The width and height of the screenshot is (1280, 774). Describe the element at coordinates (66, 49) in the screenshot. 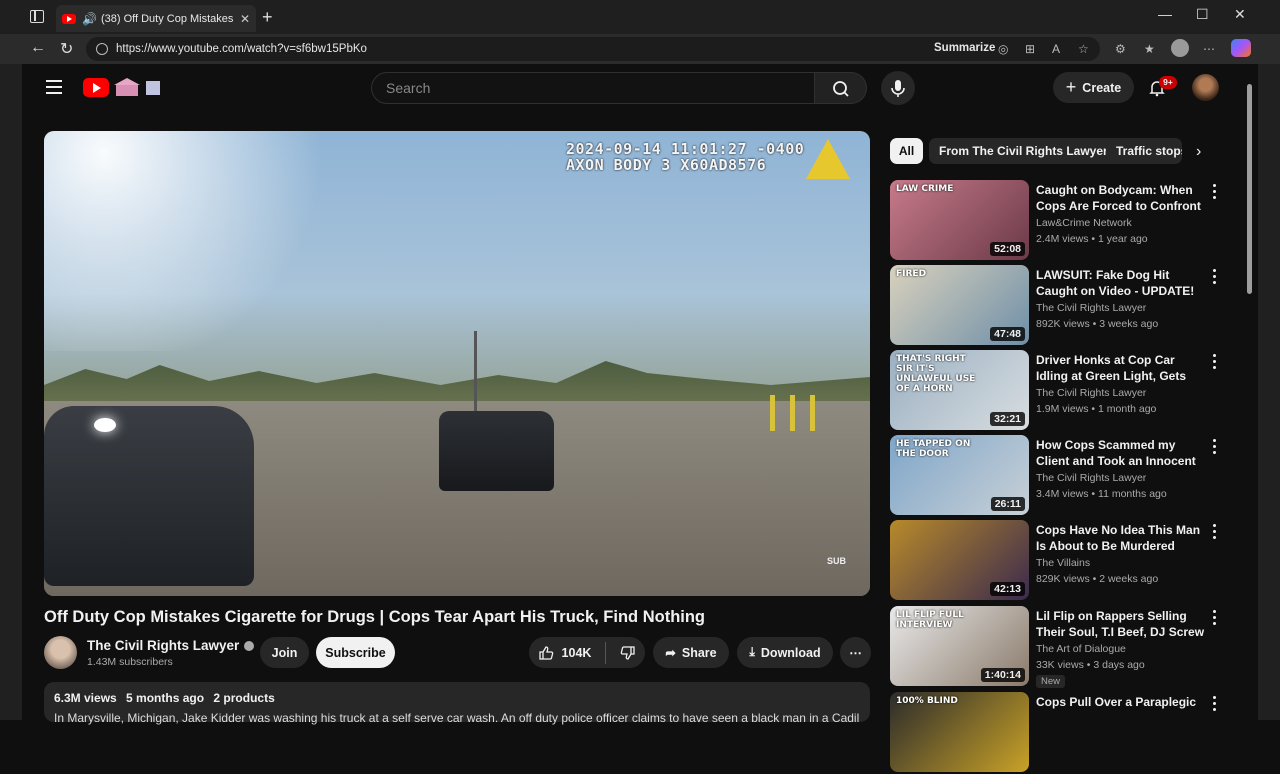

I see `refresh-icon: ↻` at that location.